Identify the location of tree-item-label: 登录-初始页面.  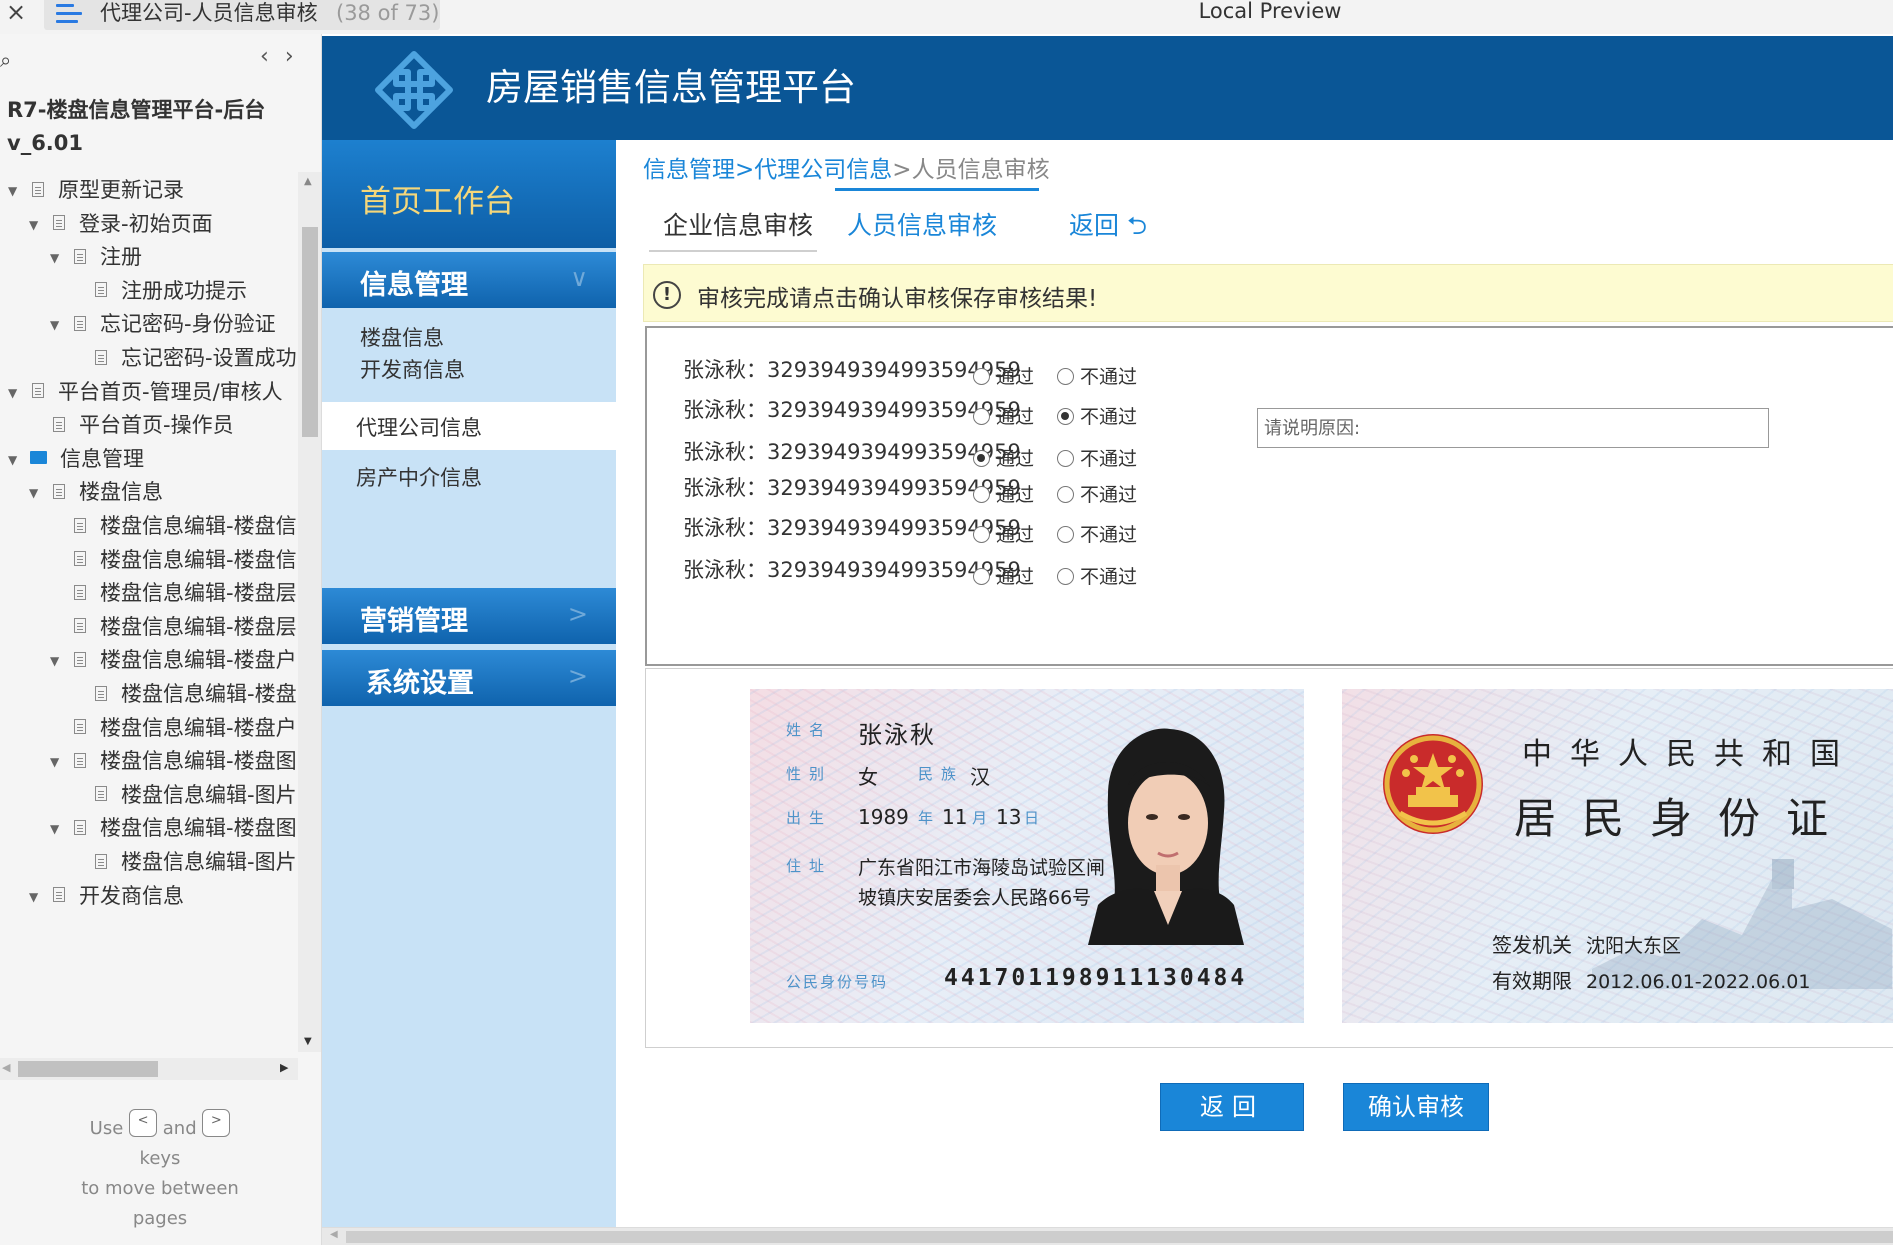
(146, 223).